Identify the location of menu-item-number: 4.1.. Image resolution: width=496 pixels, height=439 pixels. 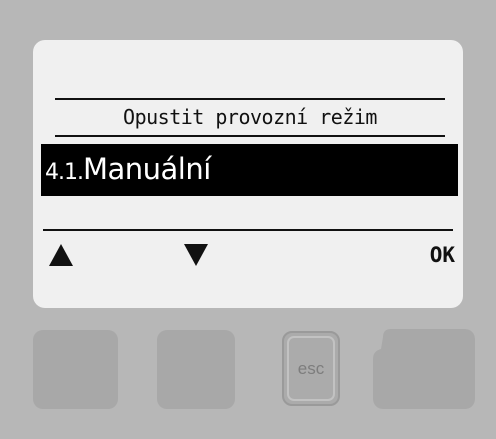
(64, 172).